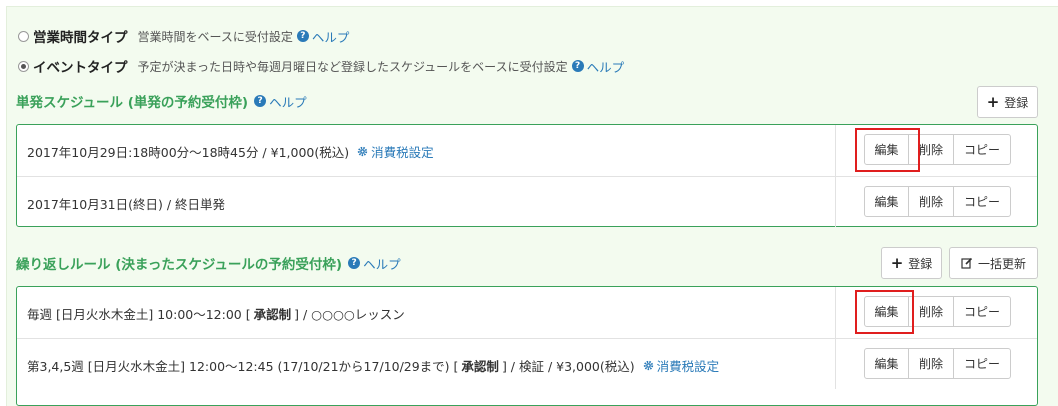 This screenshot has height=406, width=1058. Describe the element at coordinates (23, 36) in the screenshot. I see `radio-business-hours` at that location.